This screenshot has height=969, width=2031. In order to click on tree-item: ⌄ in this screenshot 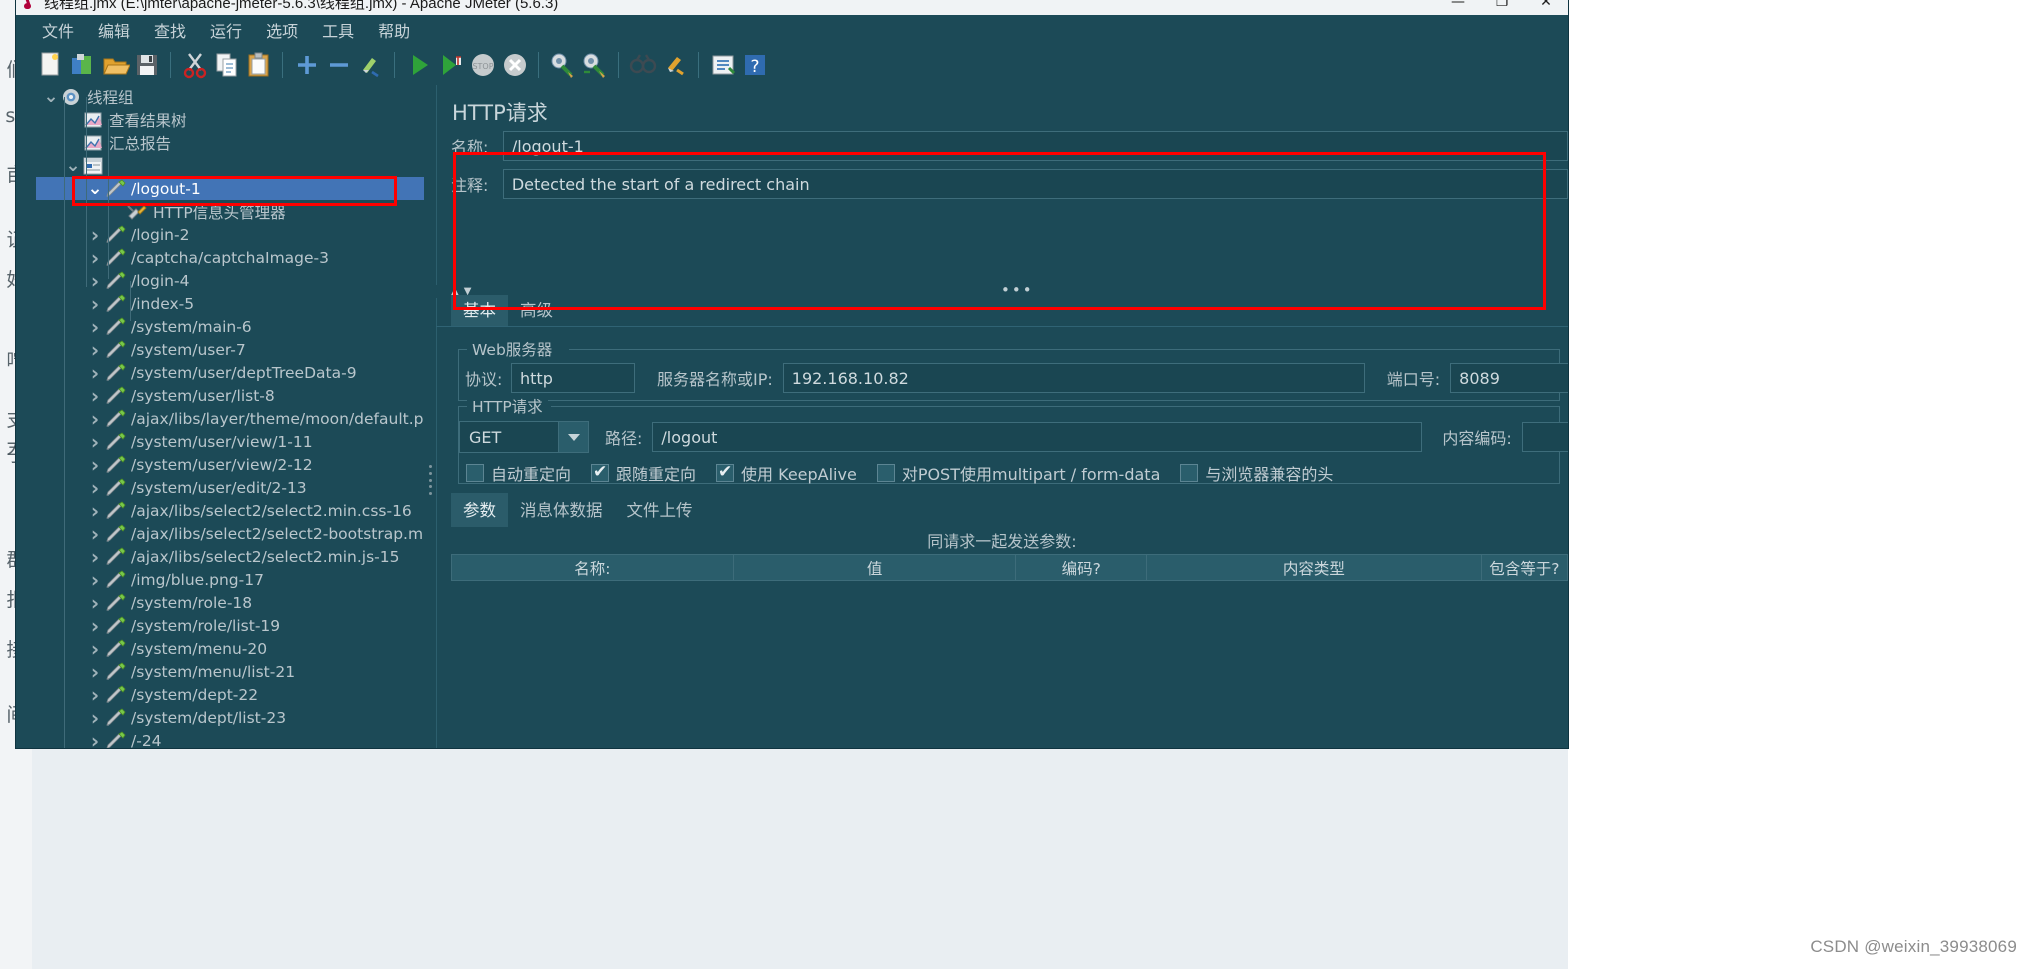, I will do `click(230, 165)`.